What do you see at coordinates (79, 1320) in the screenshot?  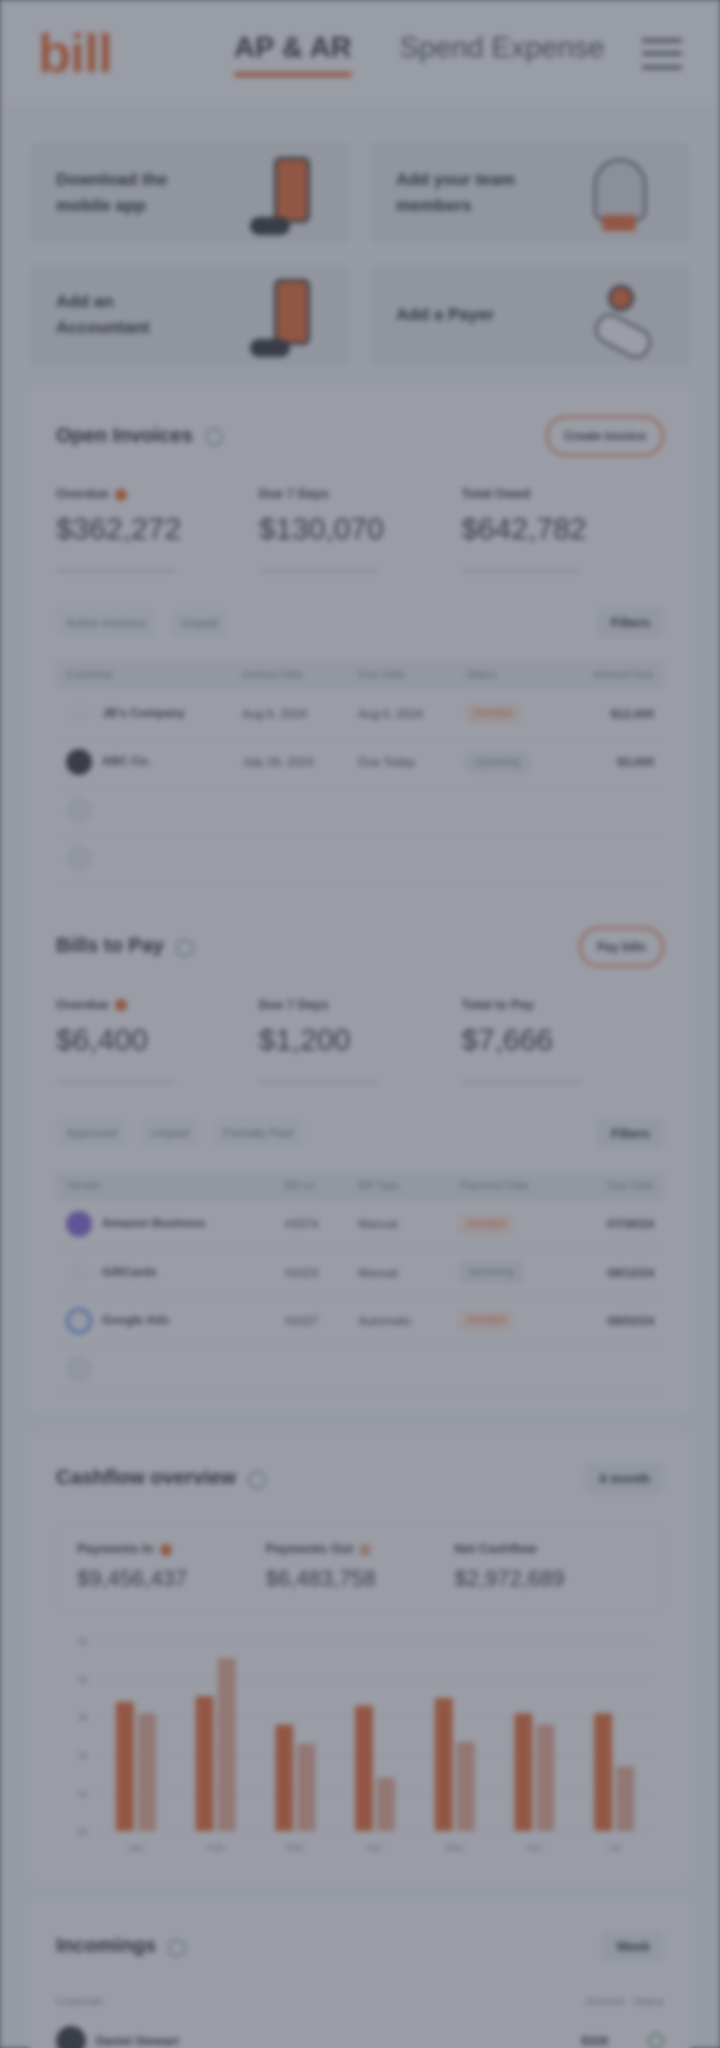 I see `google-logo-icon` at bounding box center [79, 1320].